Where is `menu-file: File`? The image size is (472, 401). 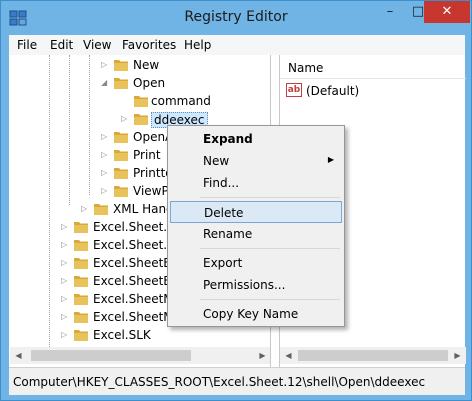 menu-file: File is located at coordinates (27, 45).